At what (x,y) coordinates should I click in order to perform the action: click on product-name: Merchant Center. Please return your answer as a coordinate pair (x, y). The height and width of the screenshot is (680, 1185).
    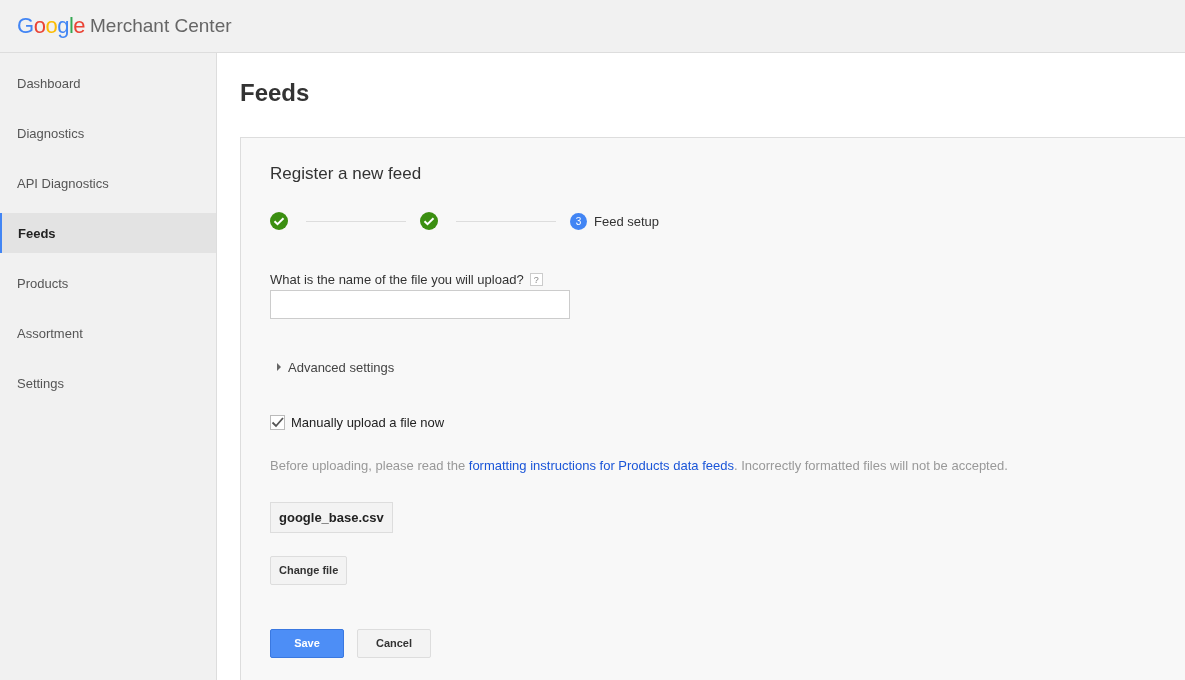
    Looking at the image, I should click on (161, 26).